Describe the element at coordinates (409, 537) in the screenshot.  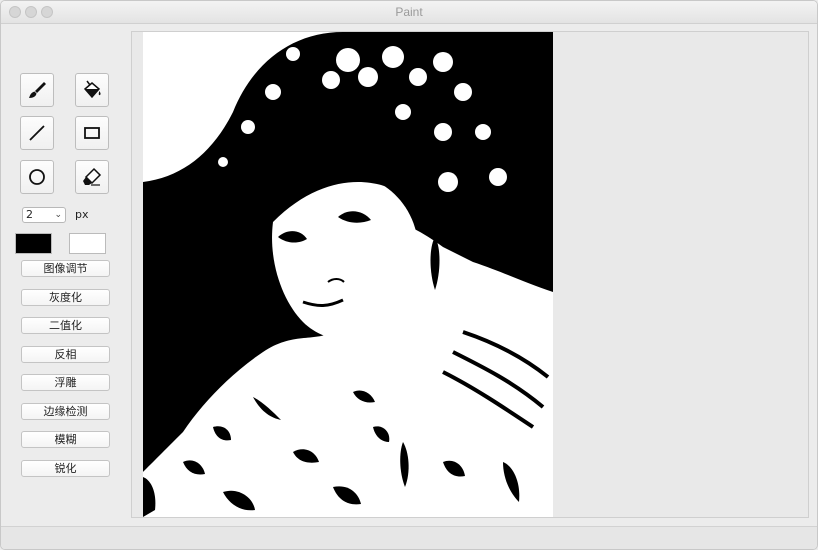
I see `status-bar` at that location.